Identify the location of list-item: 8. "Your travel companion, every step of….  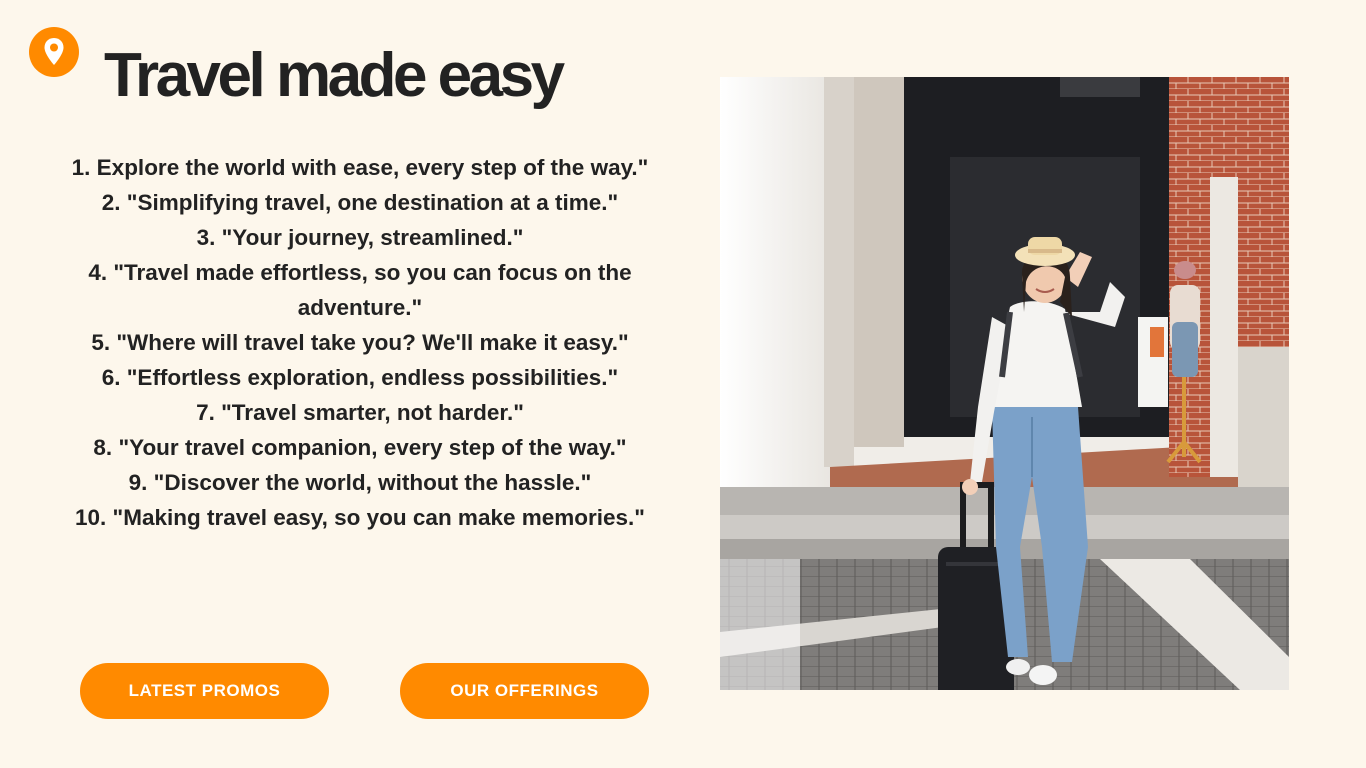
(360, 447).